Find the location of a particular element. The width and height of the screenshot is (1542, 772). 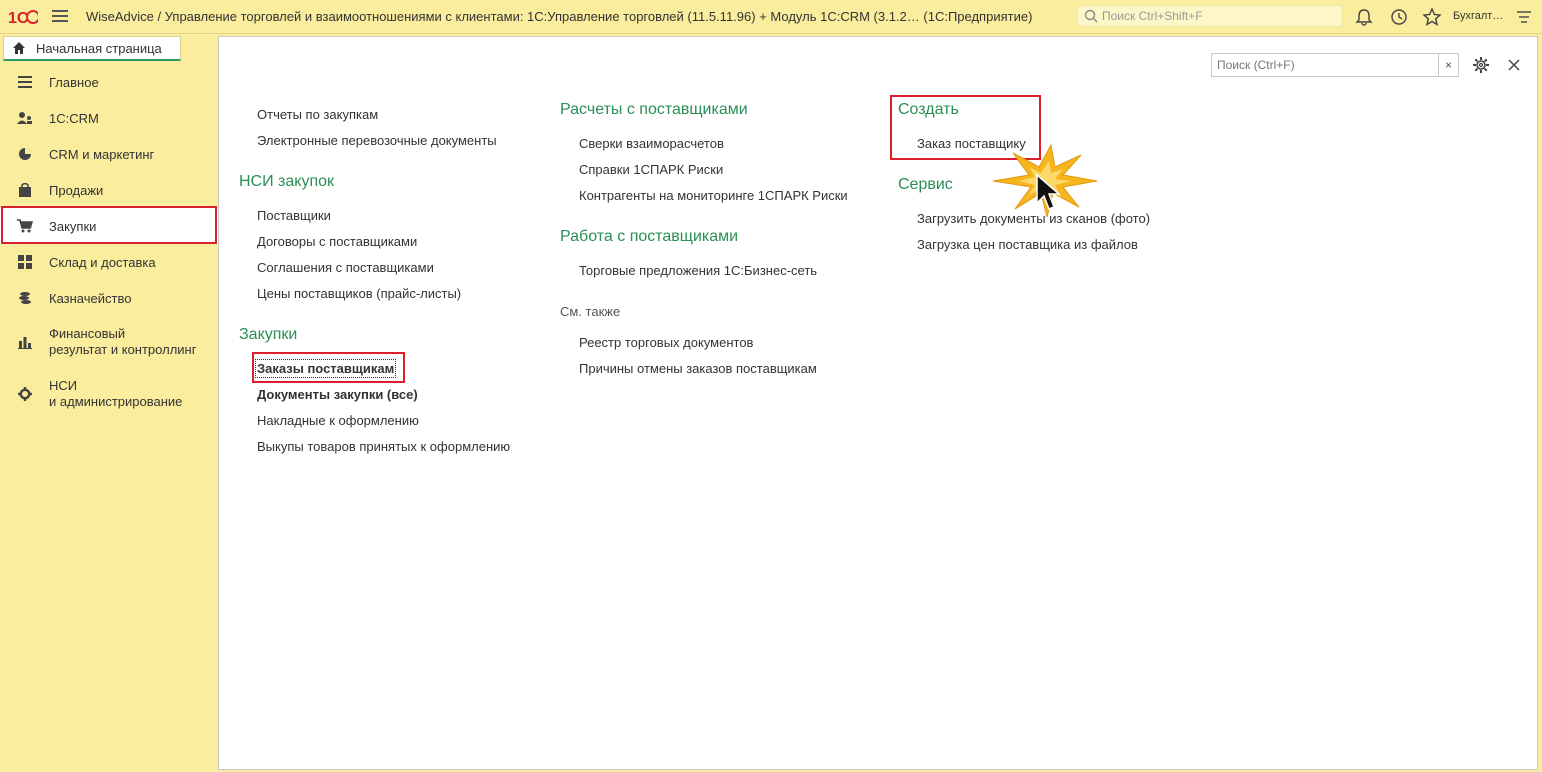

sidebar-item-label: Казначейство is located at coordinates (90, 298).